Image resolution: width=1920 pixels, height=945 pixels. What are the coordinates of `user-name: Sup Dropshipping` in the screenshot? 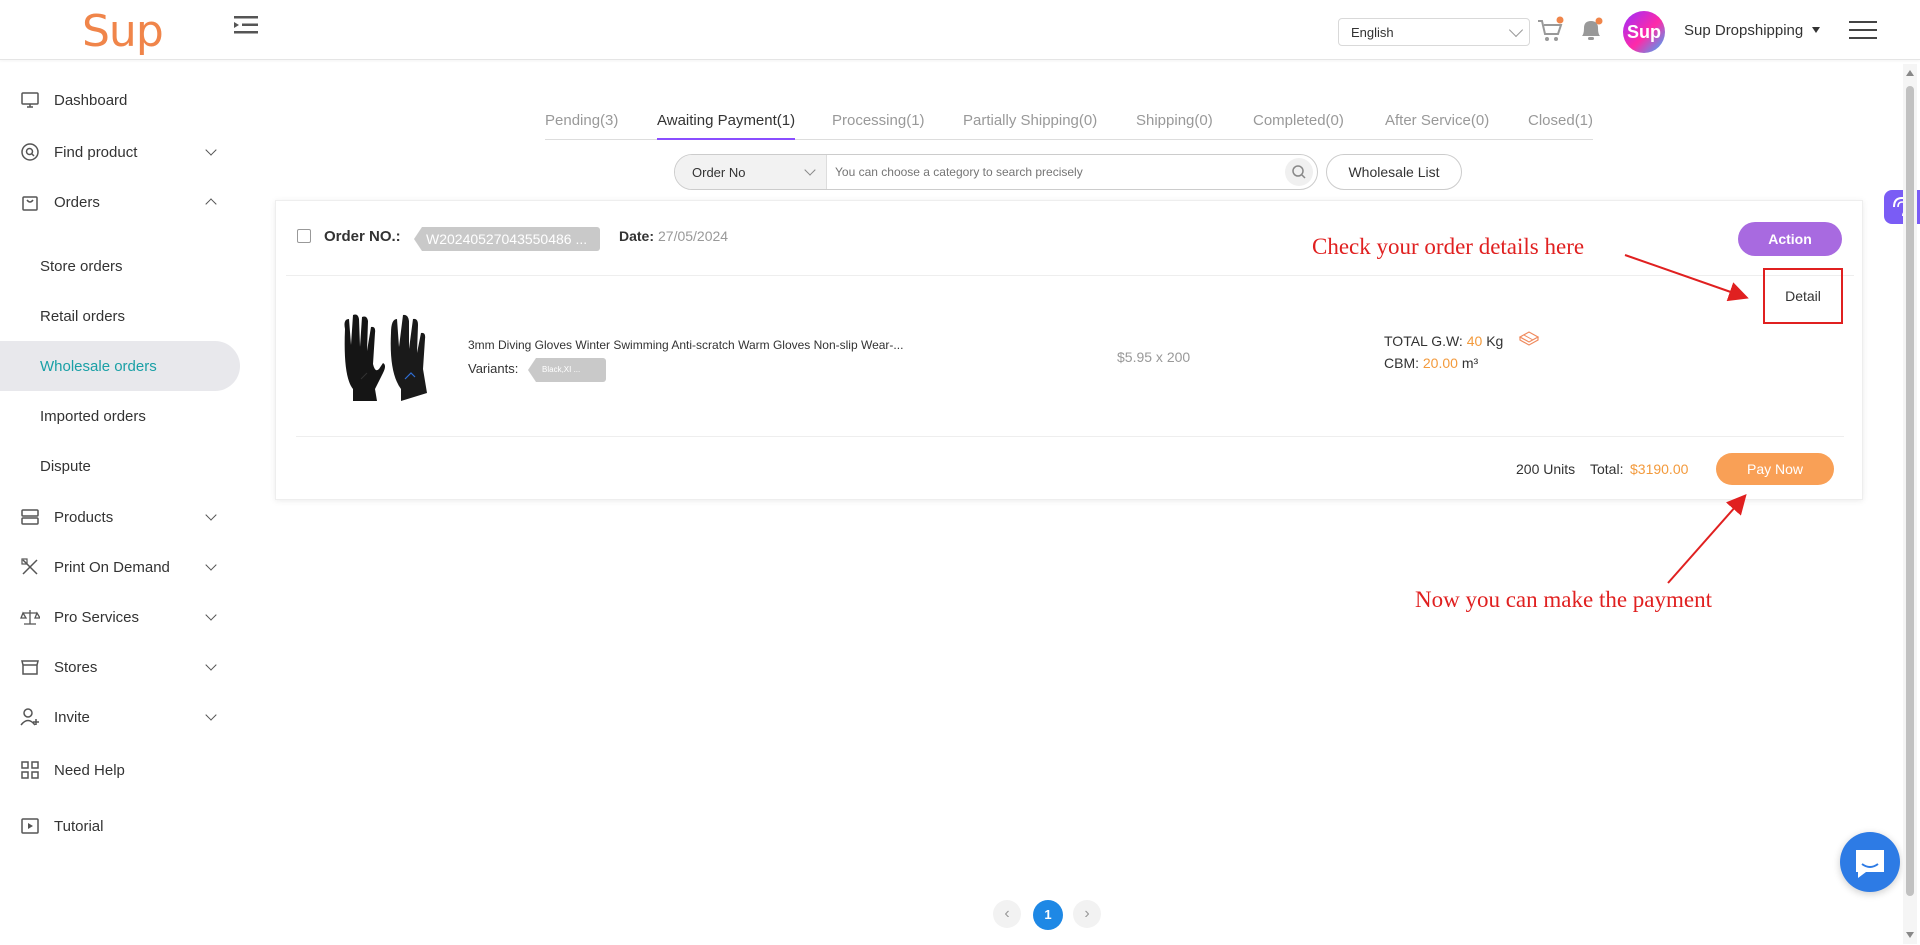 It's located at (1743, 30).